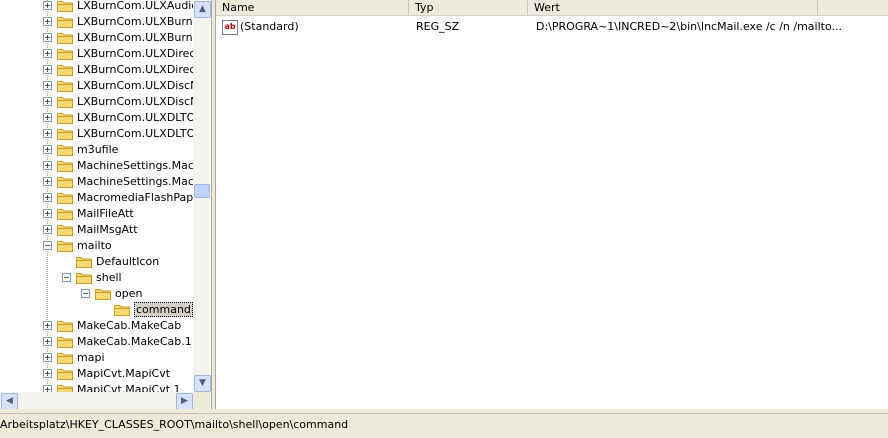 The image size is (888, 438). I want to click on tree-item: + MakeCab.MakeCab, so click(96, 326).